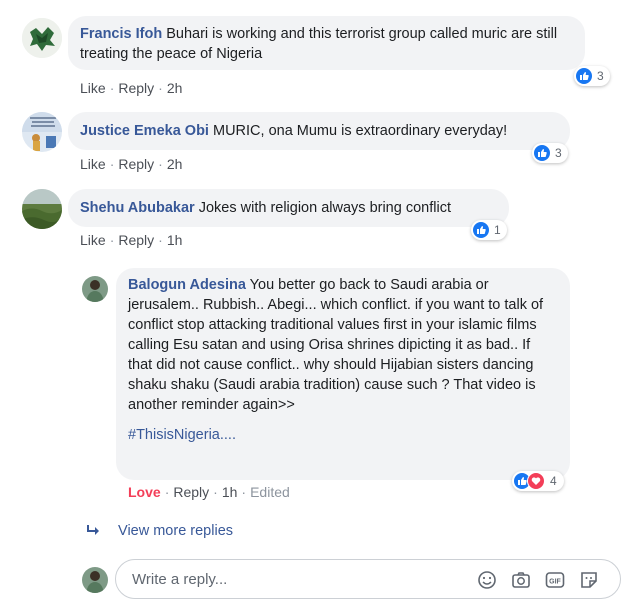 This screenshot has width=631, height=610. I want to click on sticker-icon, so click(589, 580).